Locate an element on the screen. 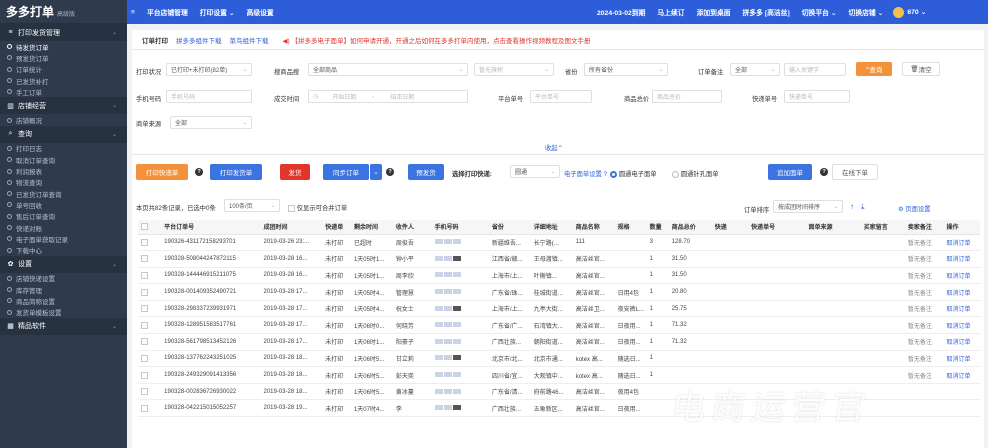  topbar-menu-advanced: 高级设置 is located at coordinates (260, 12).